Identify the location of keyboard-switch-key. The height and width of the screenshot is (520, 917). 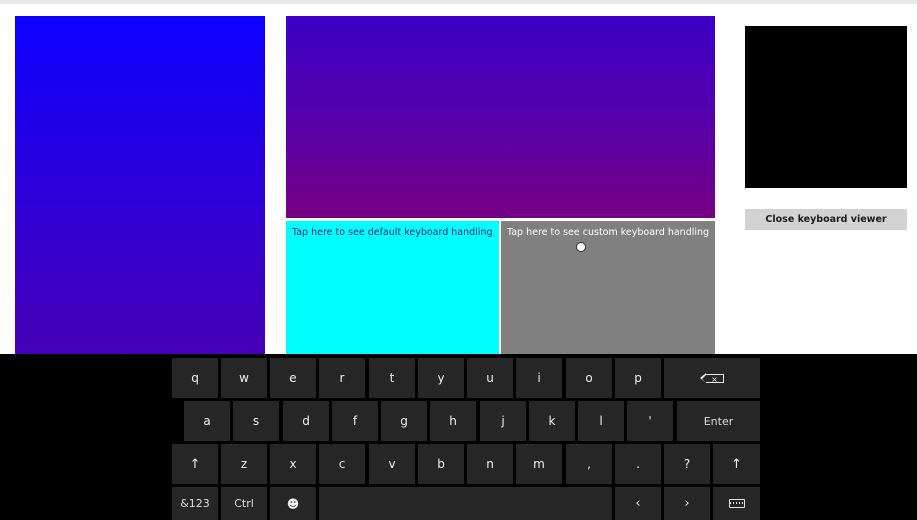
(736, 503).